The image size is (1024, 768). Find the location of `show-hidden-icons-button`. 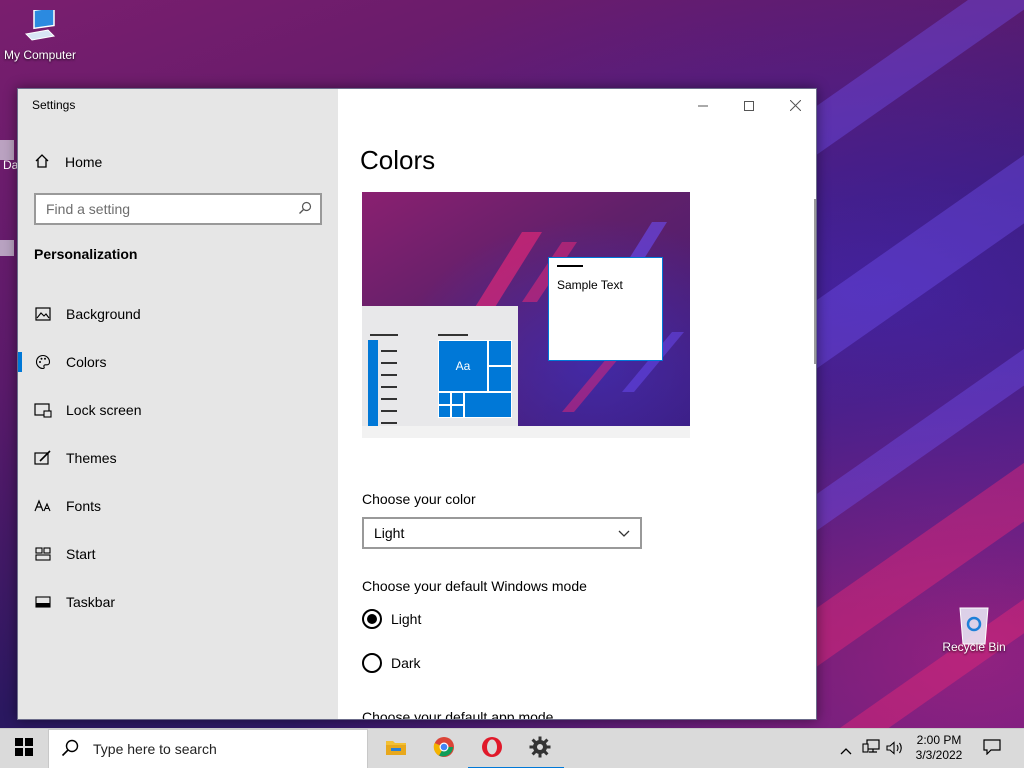

show-hidden-icons-button is located at coordinates (846, 748).